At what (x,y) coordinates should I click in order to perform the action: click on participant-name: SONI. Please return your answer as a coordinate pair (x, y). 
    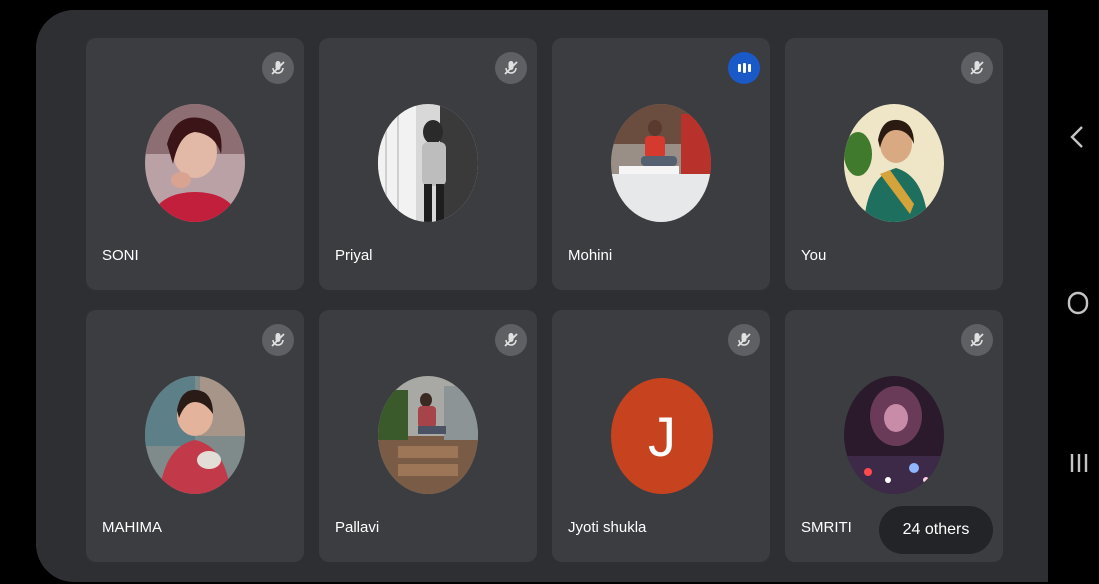
    Looking at the image, I should click on (120, 255).